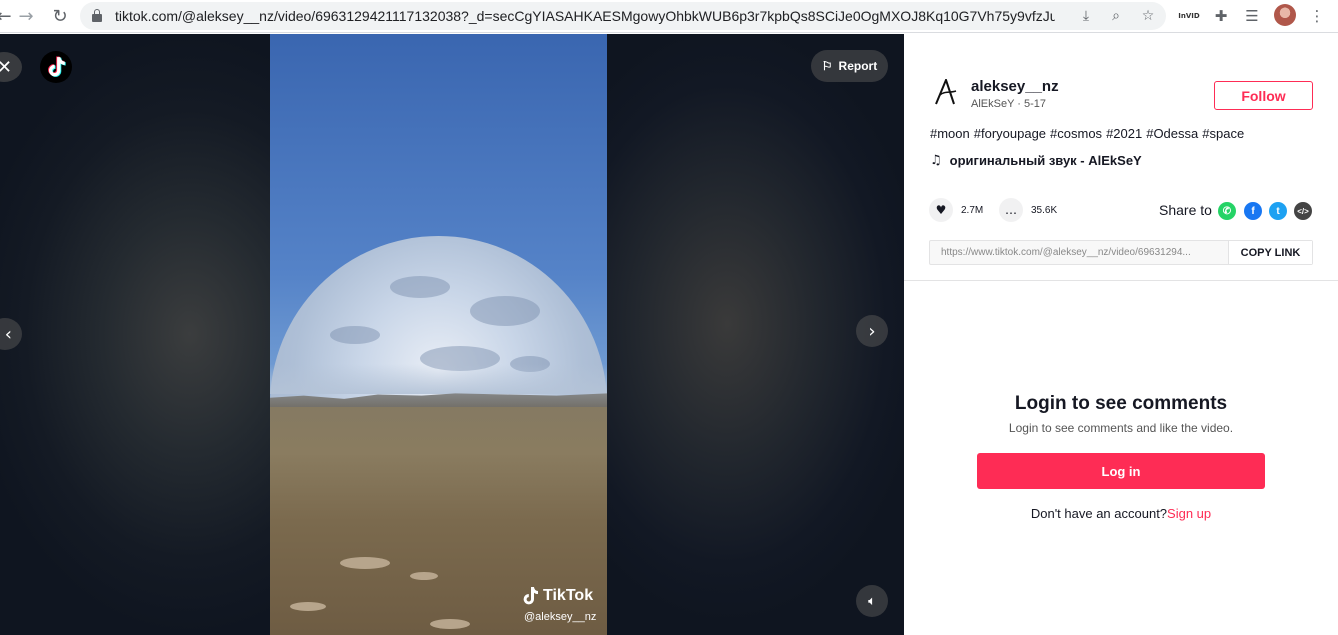 Image resolution: width=1338 pixels, height=635 pixels. What do you see at coordinates (1252, 16) in the screenshot?
I see `reading-list-icon: ☰` at bounding box center [1252, 16].